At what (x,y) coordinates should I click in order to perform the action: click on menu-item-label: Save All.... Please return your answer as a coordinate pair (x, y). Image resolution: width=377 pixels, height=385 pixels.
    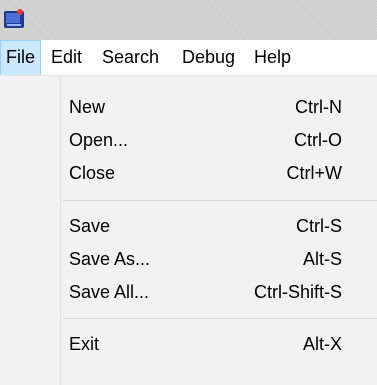
    Looking at the image, I should click on (109, 292).